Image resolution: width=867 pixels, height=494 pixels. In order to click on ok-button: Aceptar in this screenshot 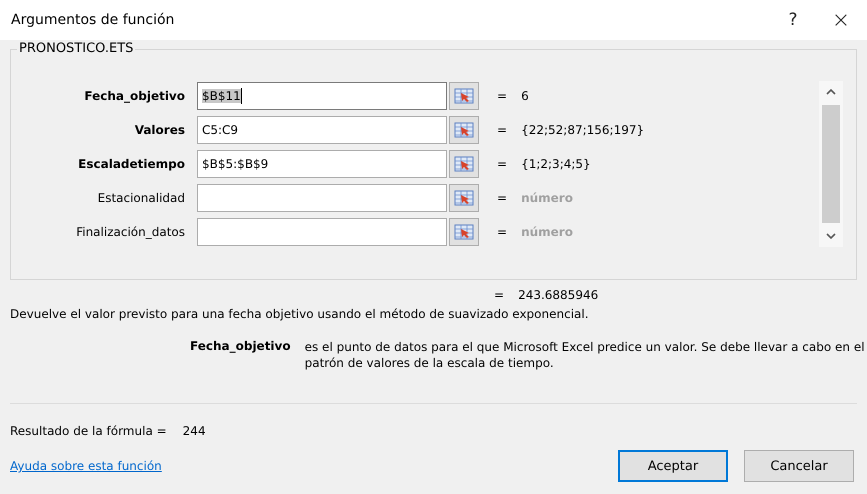, I will do `click(673, 466)`.